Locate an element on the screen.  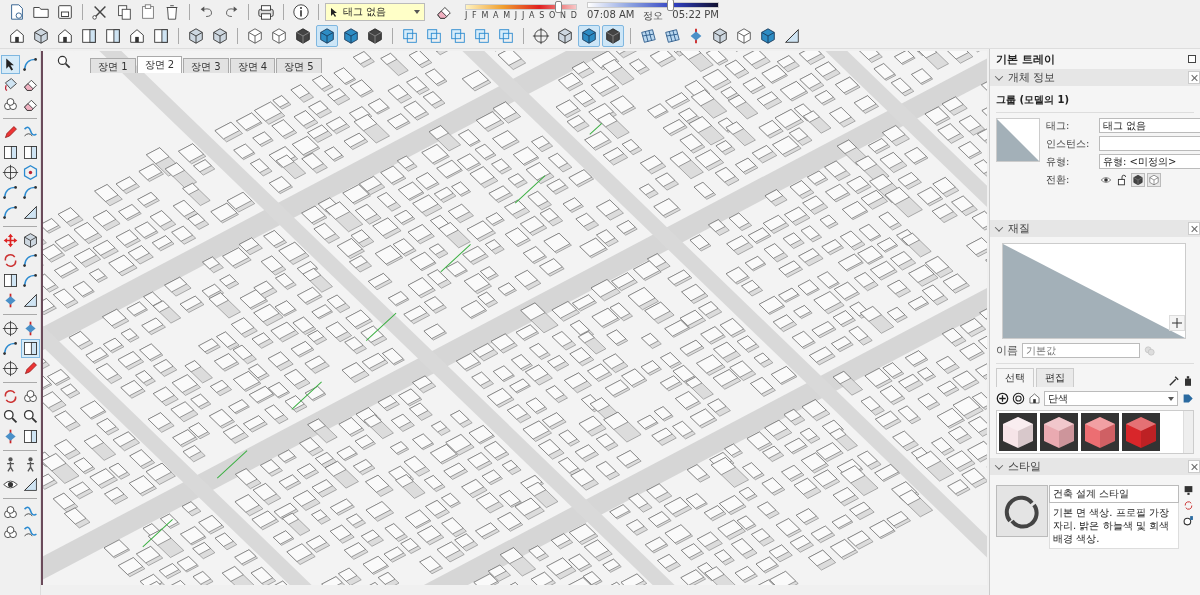
material-thumbnail is located at coordinates (1018, 140).